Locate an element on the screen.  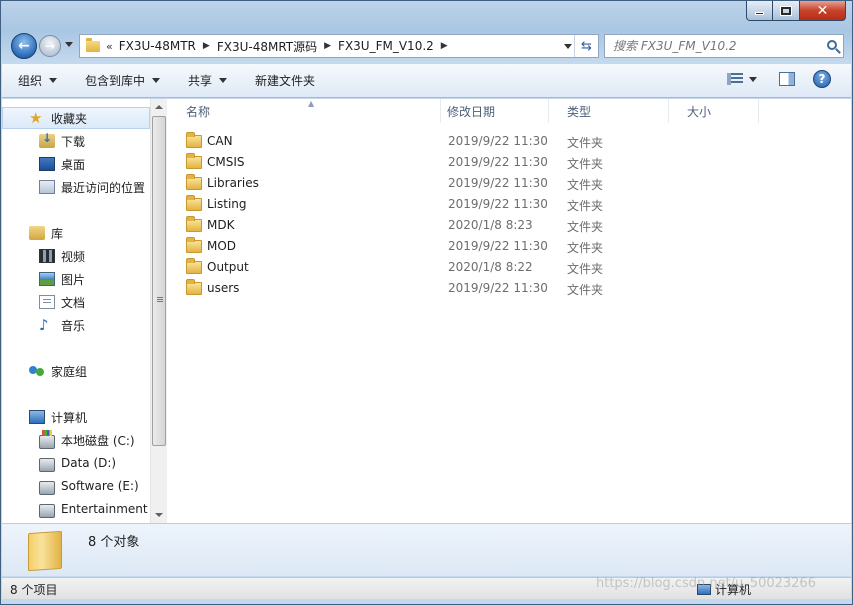
desktop-icon is located at coordinates (47, 164).